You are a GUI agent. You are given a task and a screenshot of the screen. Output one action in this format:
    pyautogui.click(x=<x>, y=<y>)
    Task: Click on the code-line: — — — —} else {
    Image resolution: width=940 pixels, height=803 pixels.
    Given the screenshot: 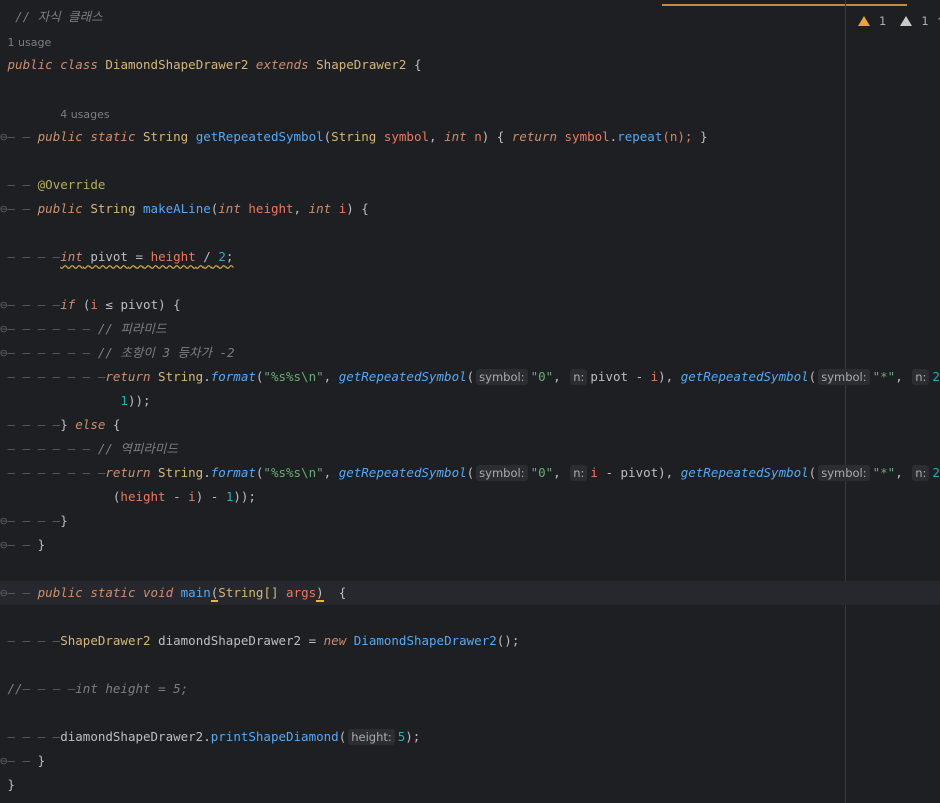 What is the action you would take?
    pyautogui.click(x=470, y=425)
    